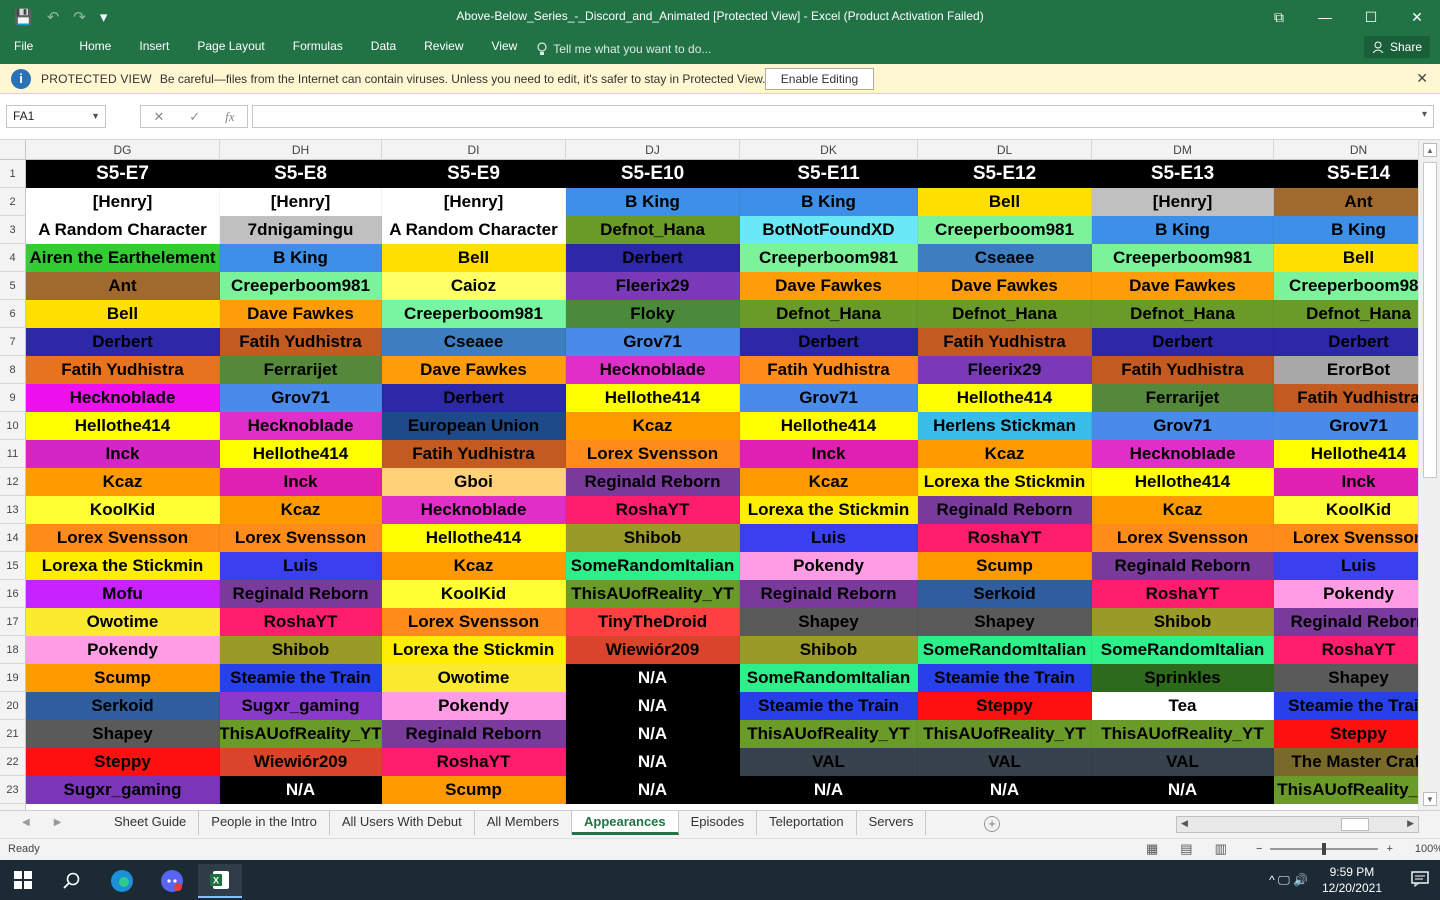  Describe the element at coordinates (653, 230) in the screenshot. I see `appearance-cell: Defnot_Hana` at that location.